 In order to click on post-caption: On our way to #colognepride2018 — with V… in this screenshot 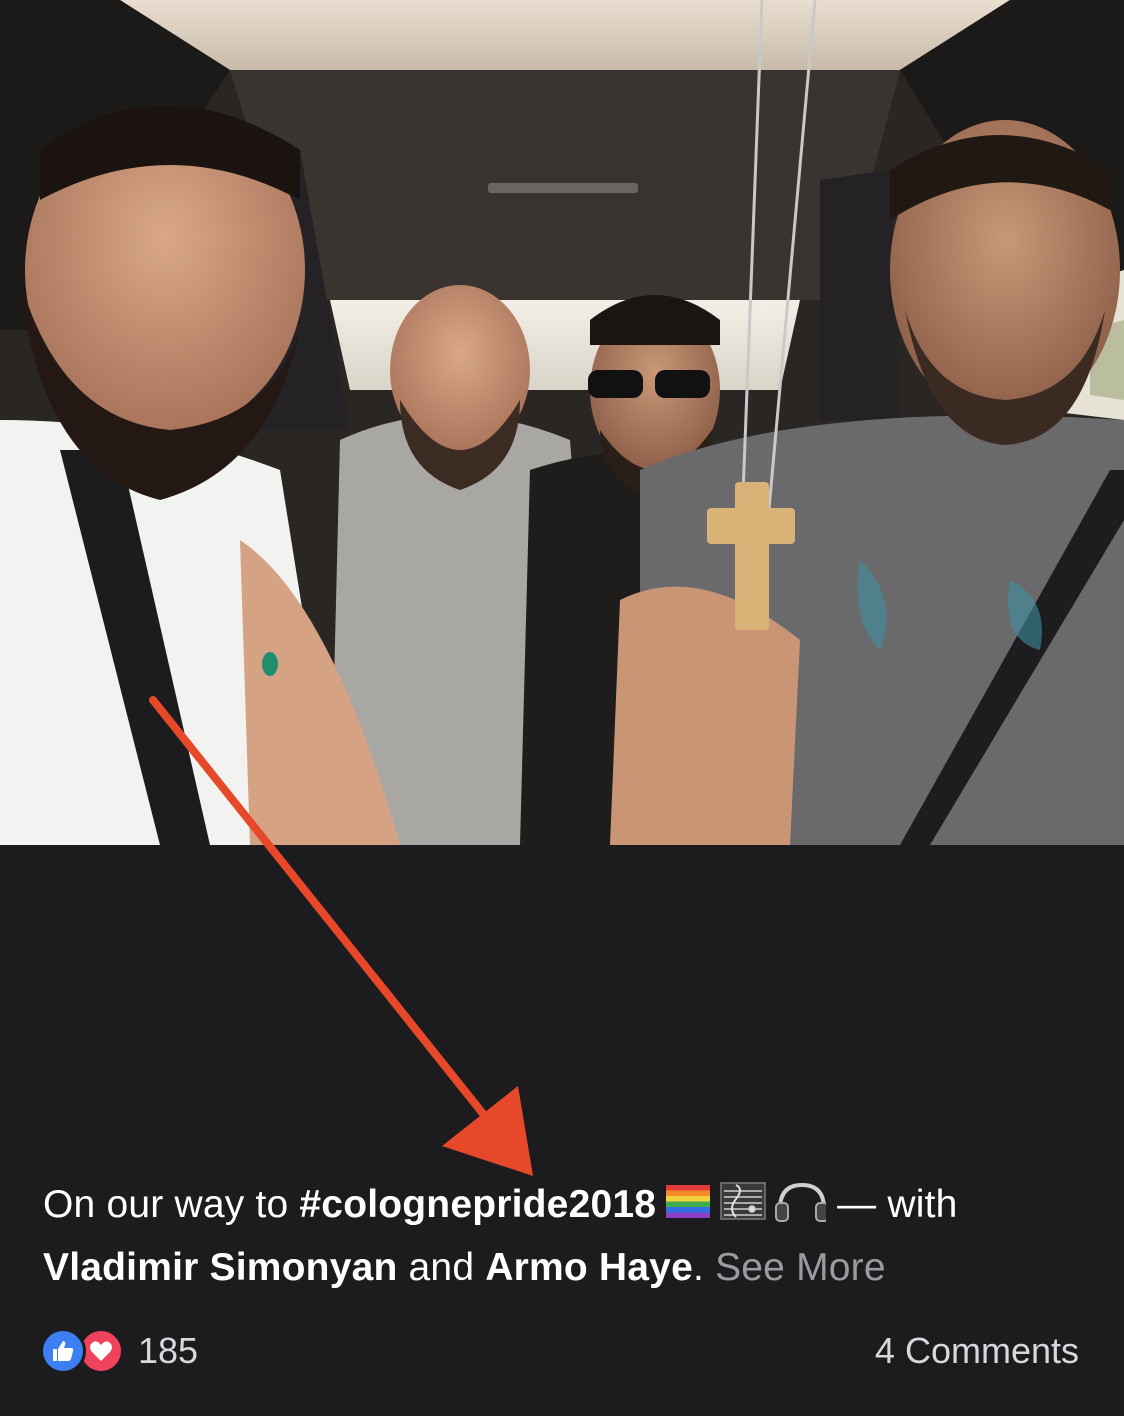, I will do `click(563, 1236)`.